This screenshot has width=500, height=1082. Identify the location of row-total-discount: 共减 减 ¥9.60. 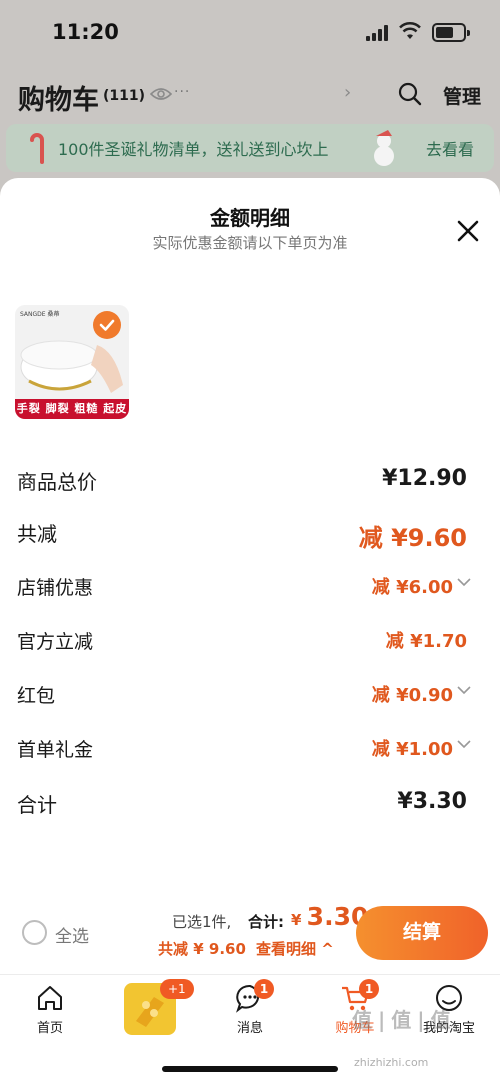
(242, 535).